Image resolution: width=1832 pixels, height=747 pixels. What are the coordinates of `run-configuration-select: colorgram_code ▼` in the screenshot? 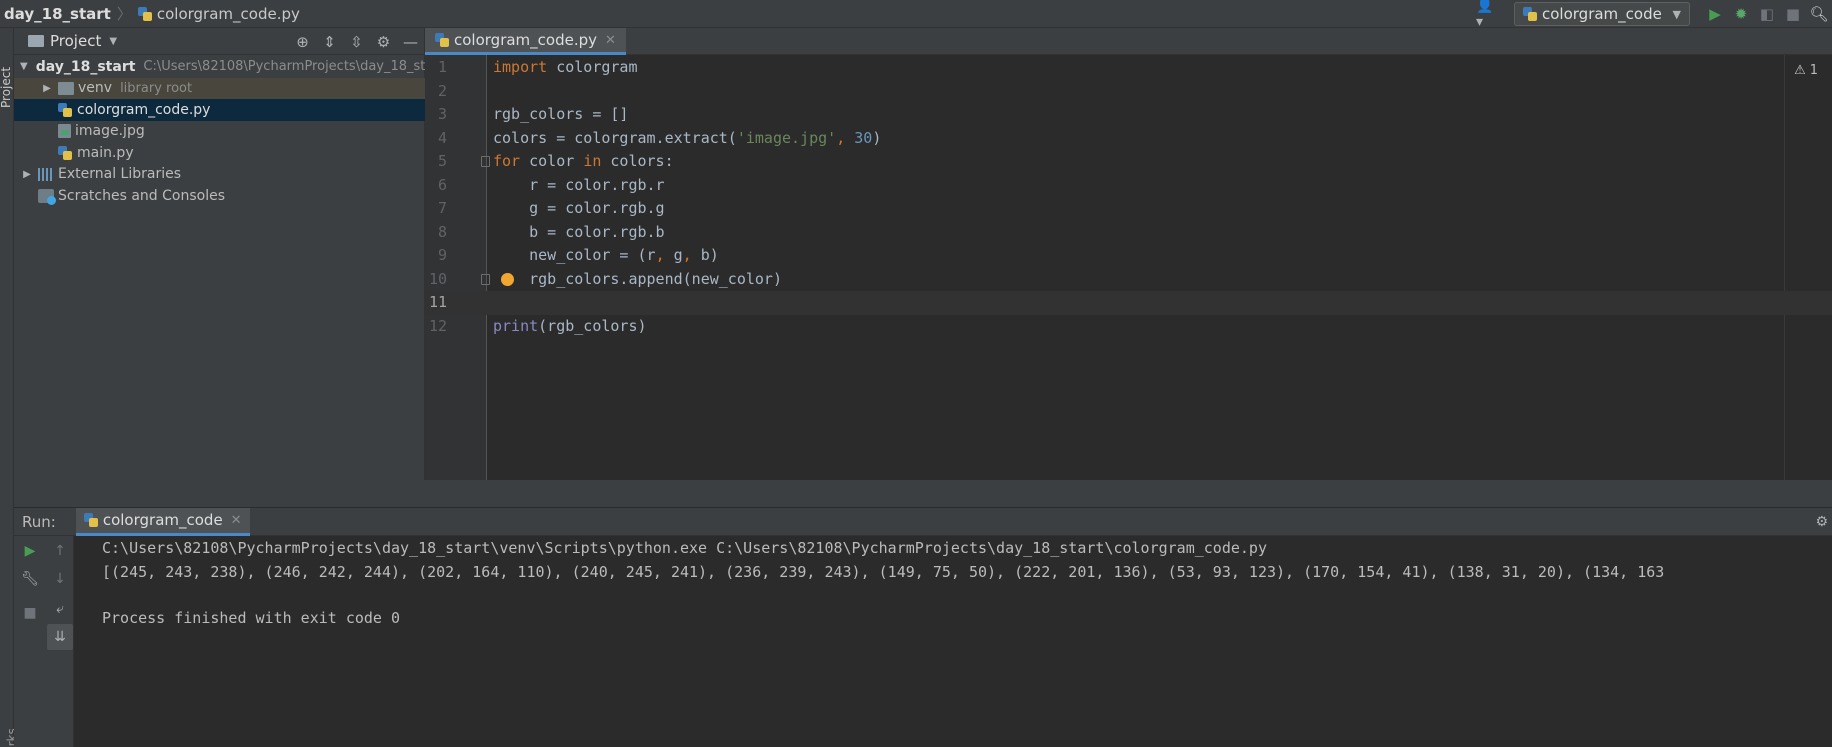 It's located at (1602, 14).